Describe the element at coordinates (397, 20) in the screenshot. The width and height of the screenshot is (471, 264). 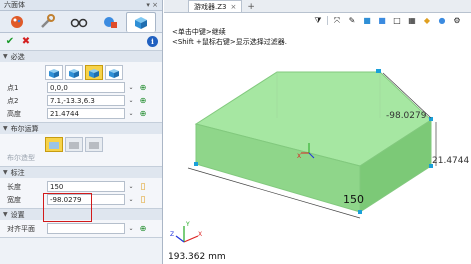
I see `view-wire-cube-icon: □` at that location.